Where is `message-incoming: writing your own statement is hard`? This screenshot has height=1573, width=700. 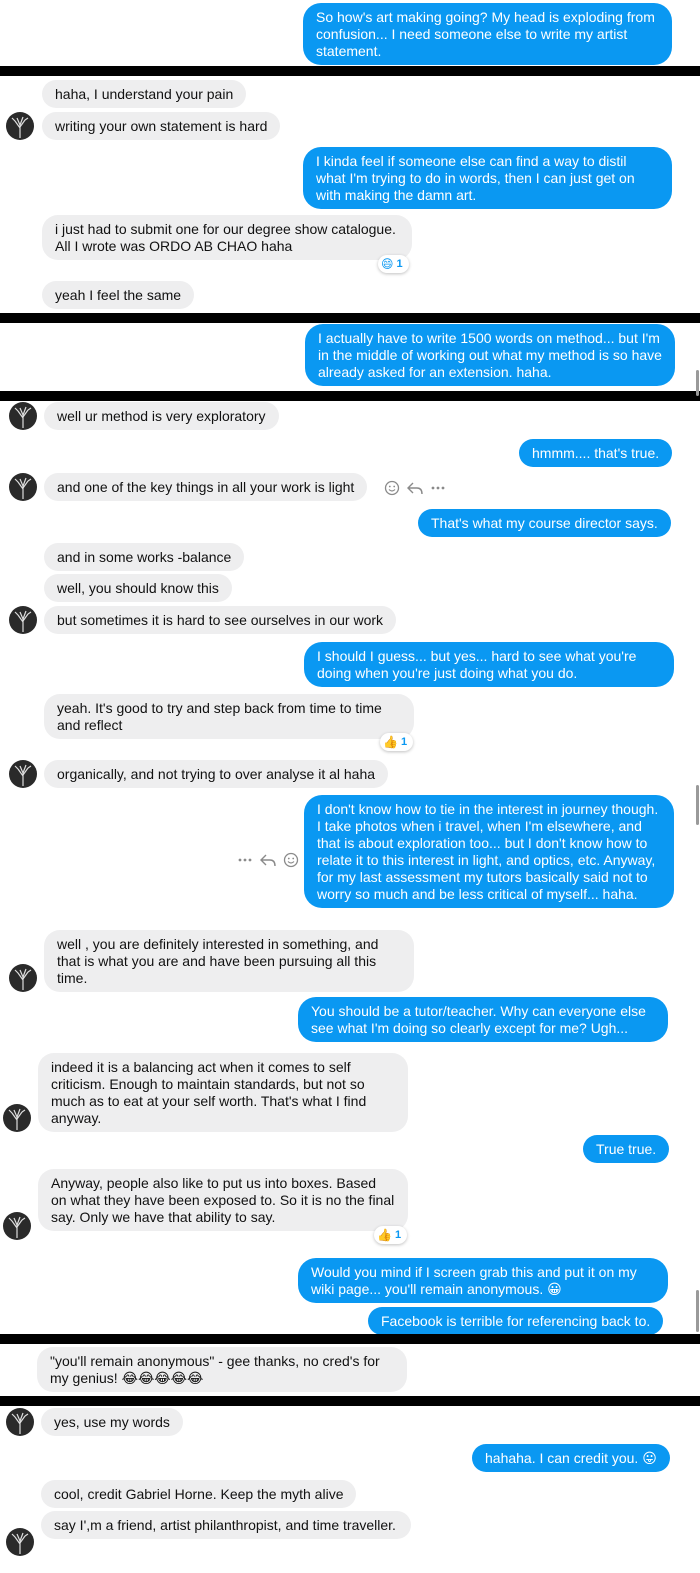
message-incoming: writing your own statement is hard is located at coordinates (161, 126).